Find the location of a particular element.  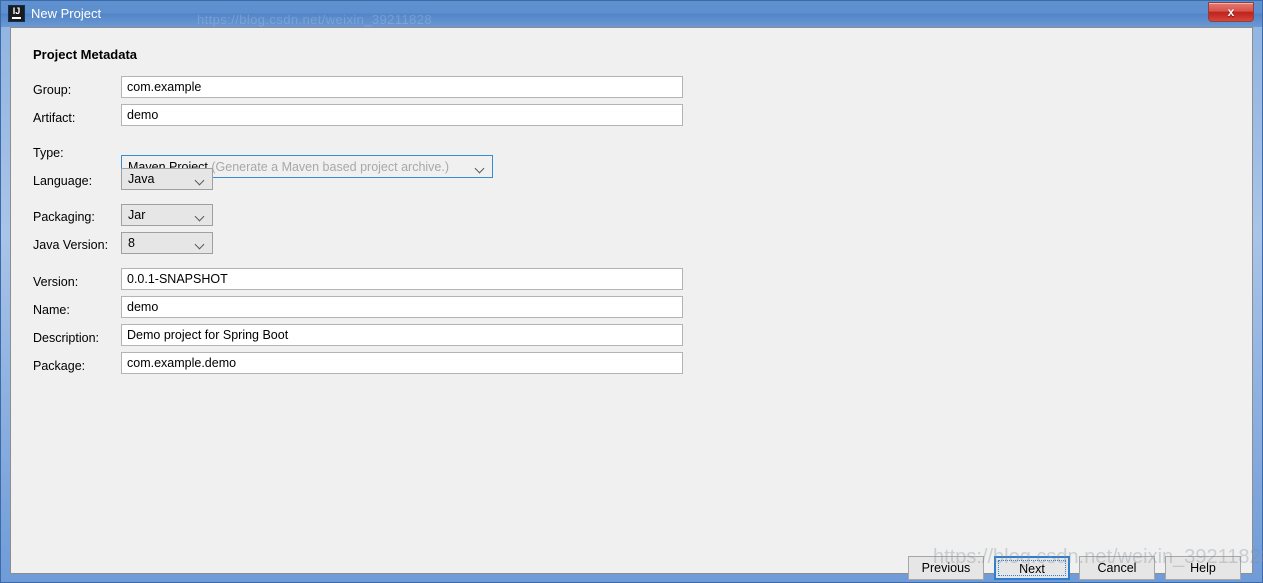

help-button: Help is located at coordinates (1203, 568).